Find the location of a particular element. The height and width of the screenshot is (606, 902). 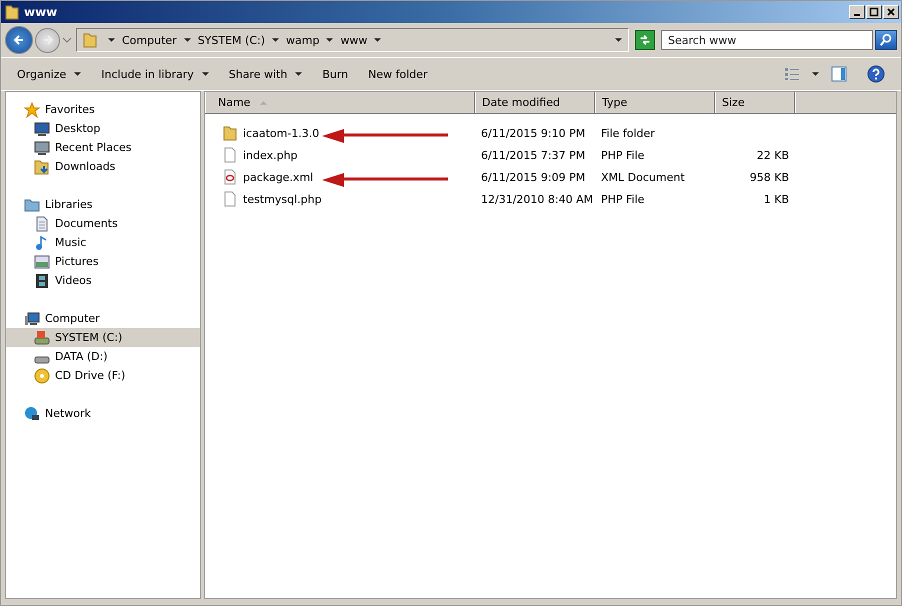

refresh-button is located at coordinates (645, 40).